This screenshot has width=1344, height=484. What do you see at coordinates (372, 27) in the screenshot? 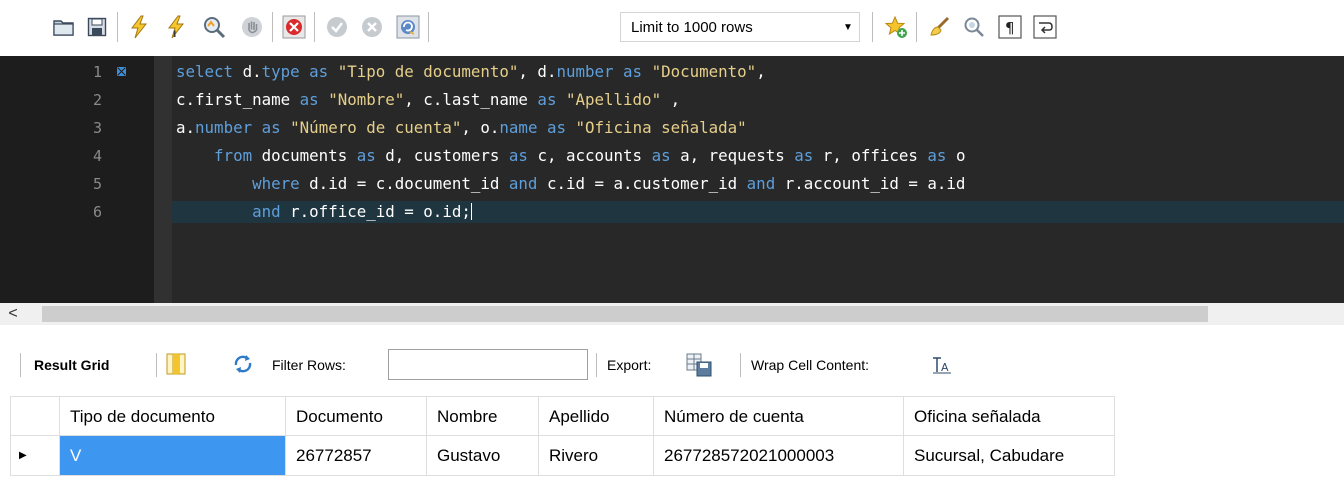
I see `rollback-icon` at bounding box center [372, 27].